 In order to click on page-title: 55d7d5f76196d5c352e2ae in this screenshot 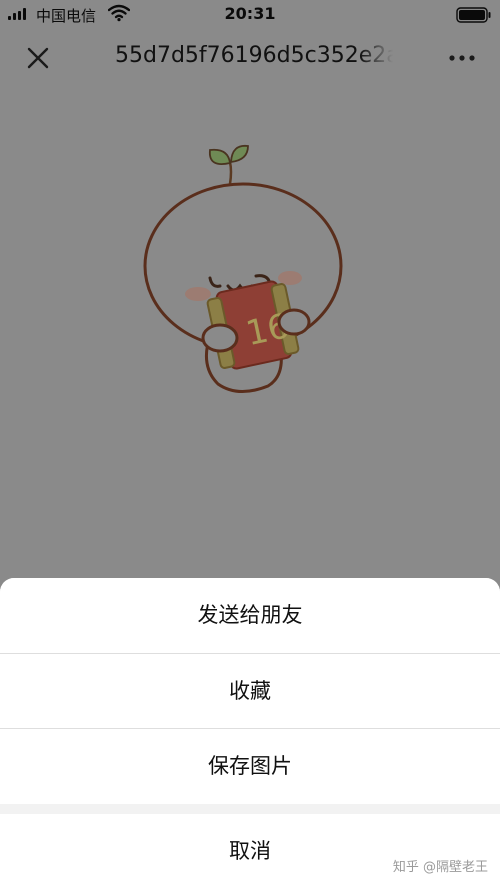, I will do `click(254, 55)`.